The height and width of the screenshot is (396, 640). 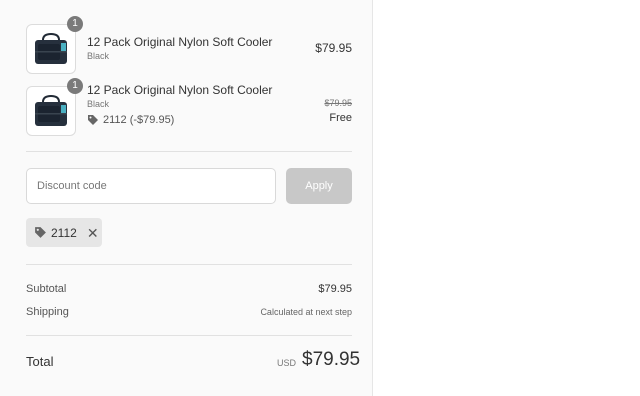 What do you see at coordinates (335, 289) in the screenshot?
I see `subtotal-value: $79.95` at bounding box center [335, 289].